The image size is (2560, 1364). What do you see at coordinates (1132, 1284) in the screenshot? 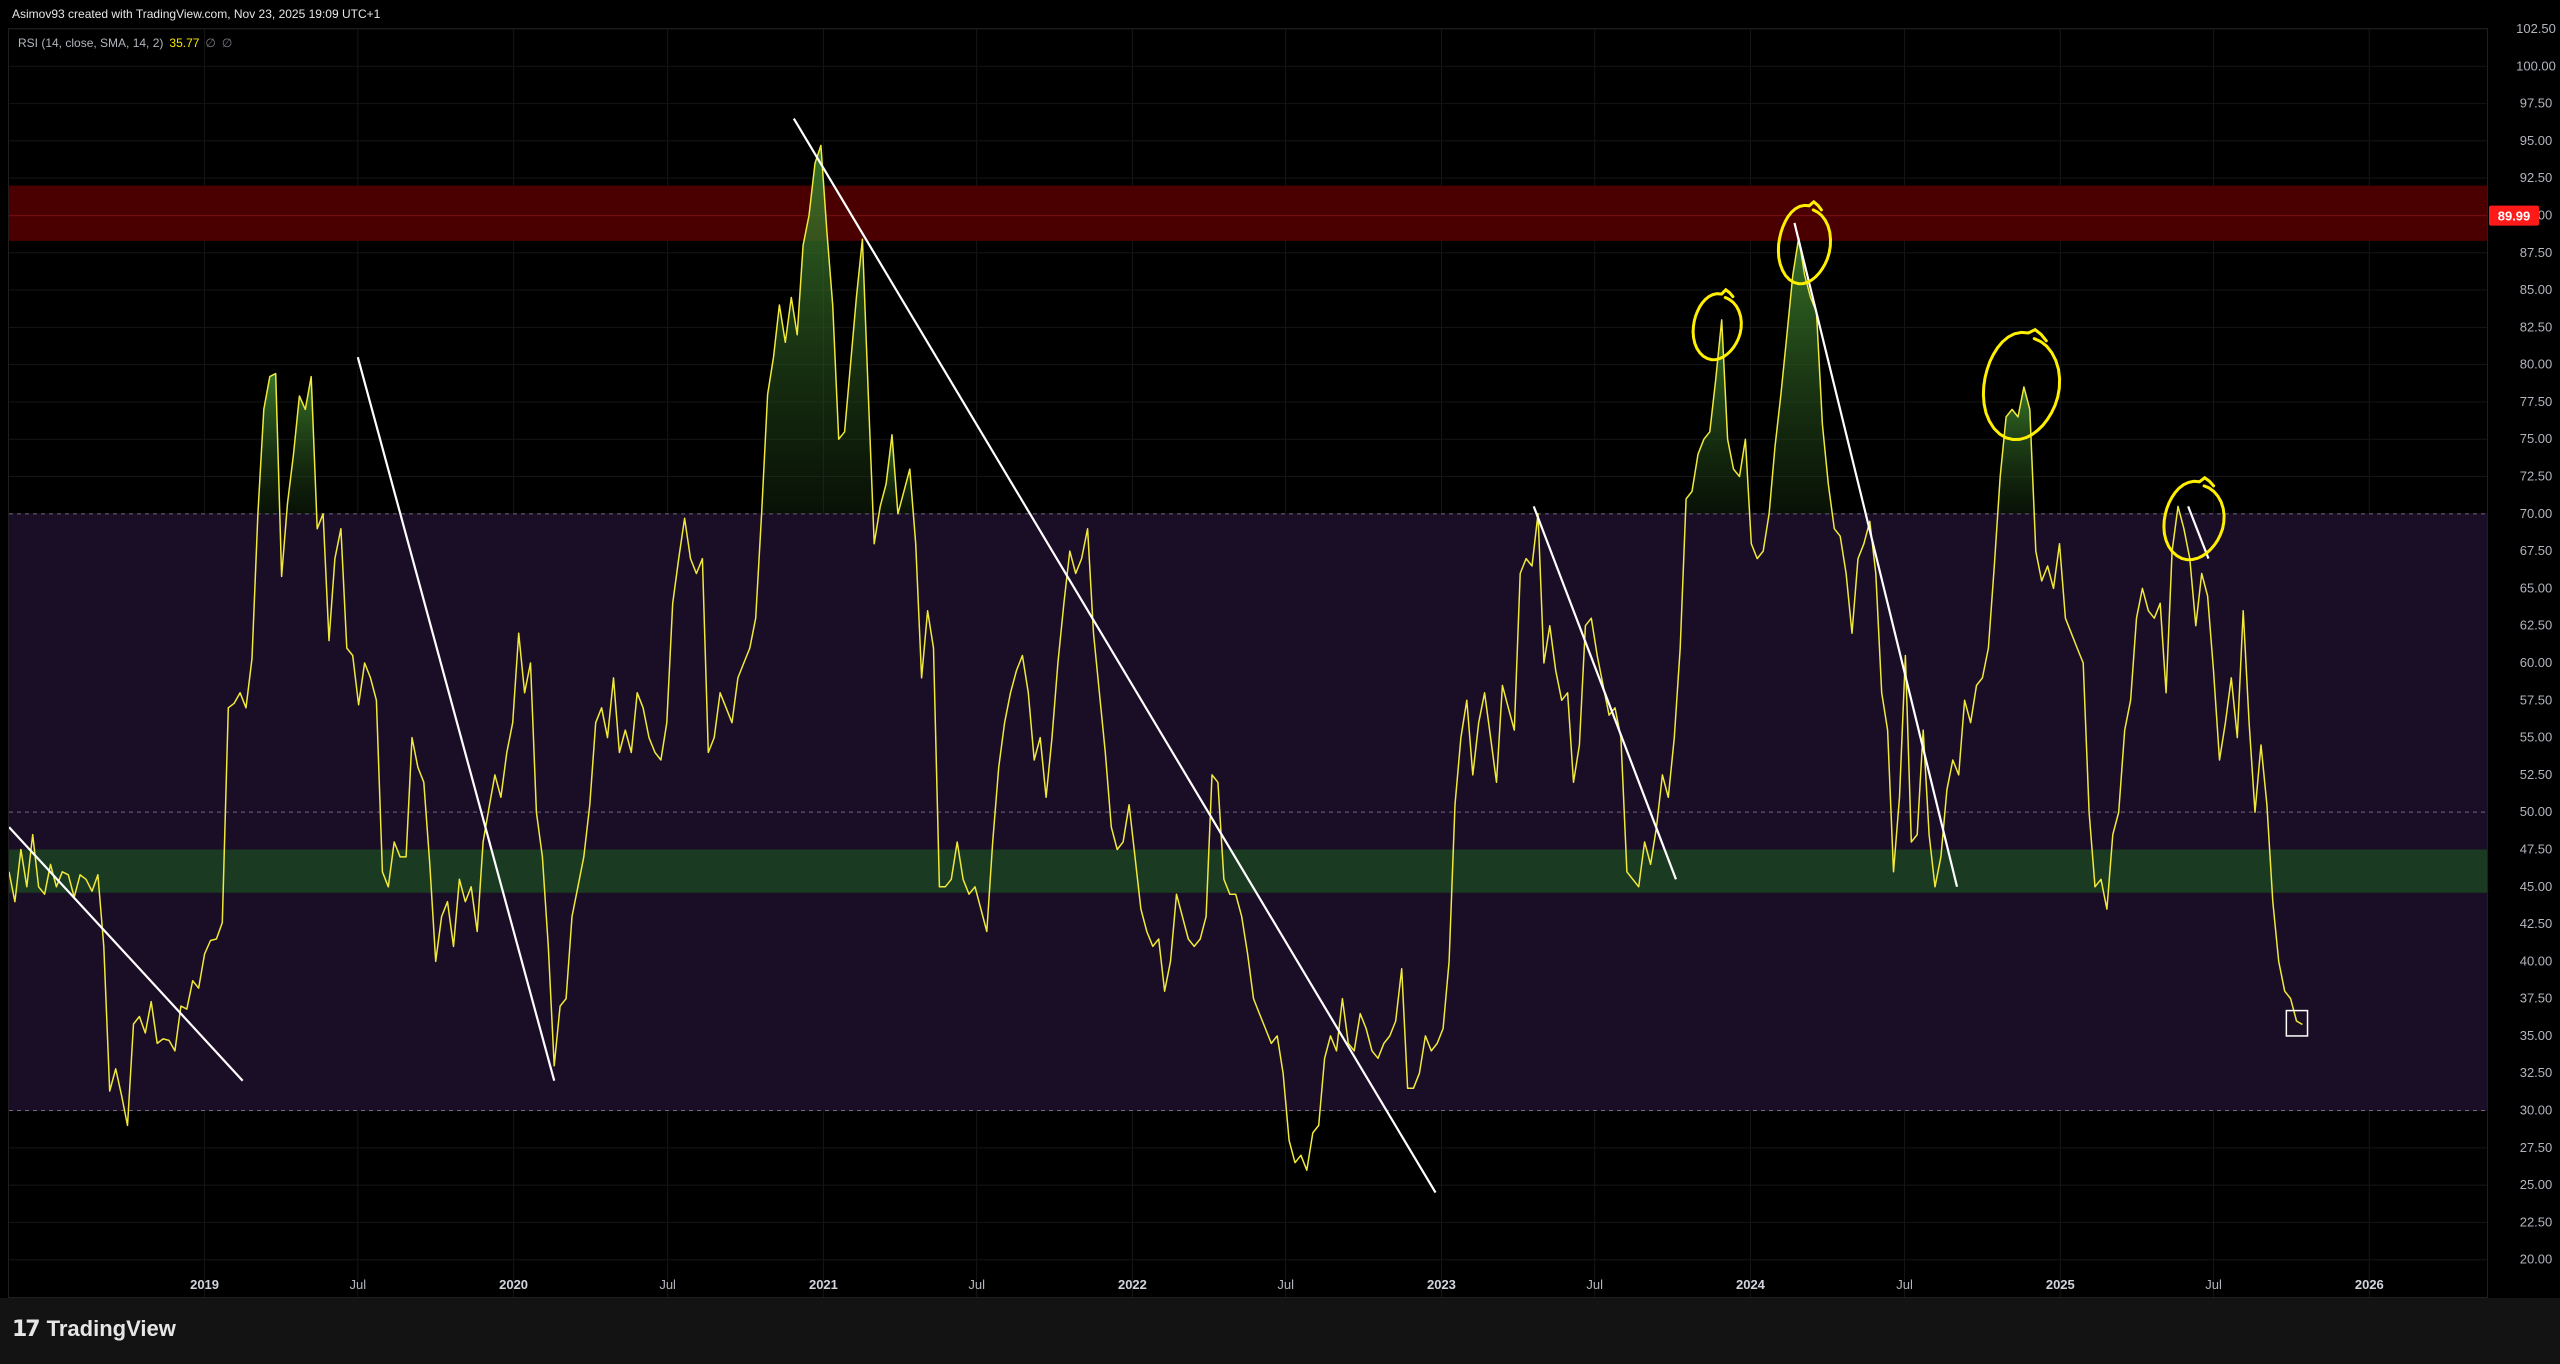
I see `x-tick-label: 2022` at bounding box center [1132, 1284].